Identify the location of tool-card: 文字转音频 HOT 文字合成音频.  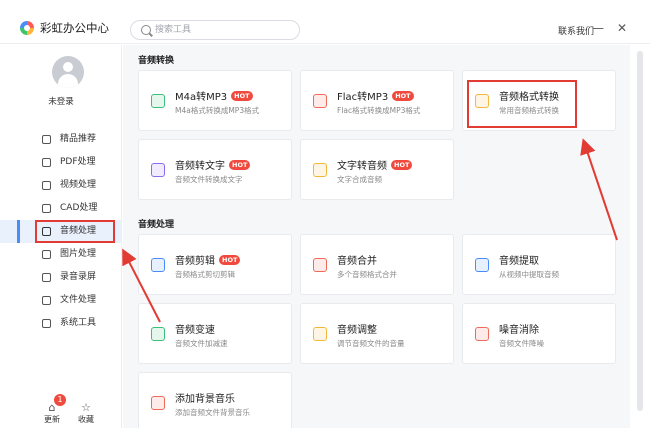
(377, 169).